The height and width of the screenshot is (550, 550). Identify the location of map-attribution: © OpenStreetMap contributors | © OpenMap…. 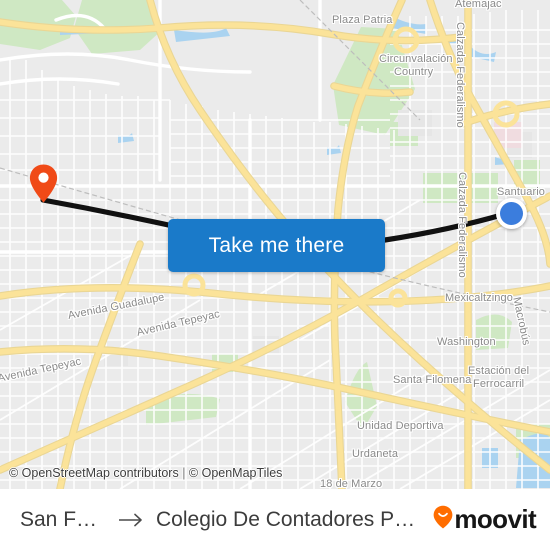
(145, 473).